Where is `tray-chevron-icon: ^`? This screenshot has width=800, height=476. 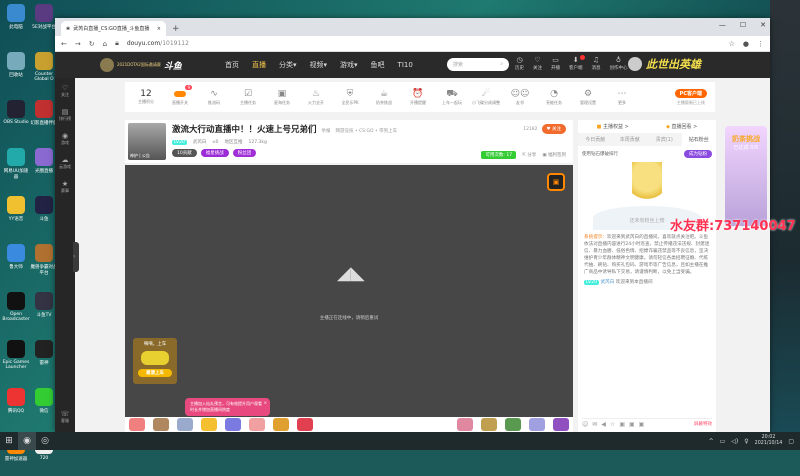 tray-chevron-icon: ^ is located at coordinates (711, 441).